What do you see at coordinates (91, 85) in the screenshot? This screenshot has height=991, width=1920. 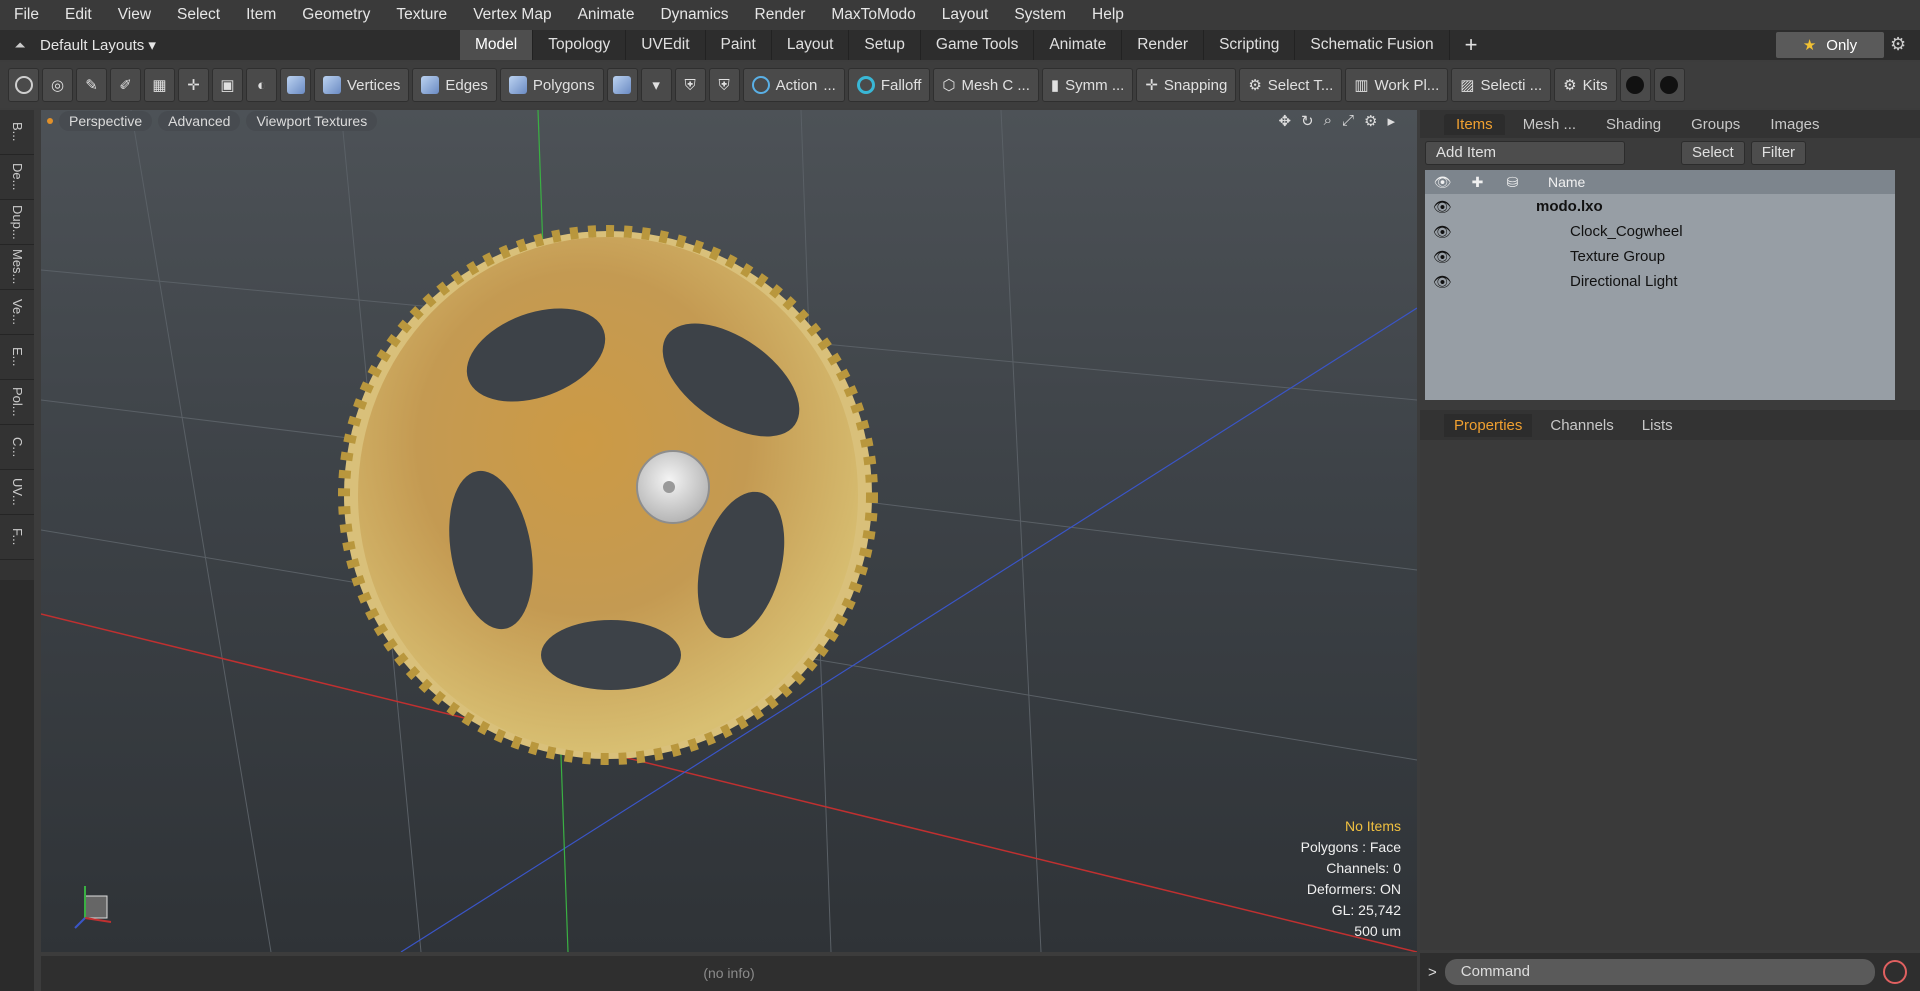 I see `pen-tool: ✎` at bounding box center [91, 85].